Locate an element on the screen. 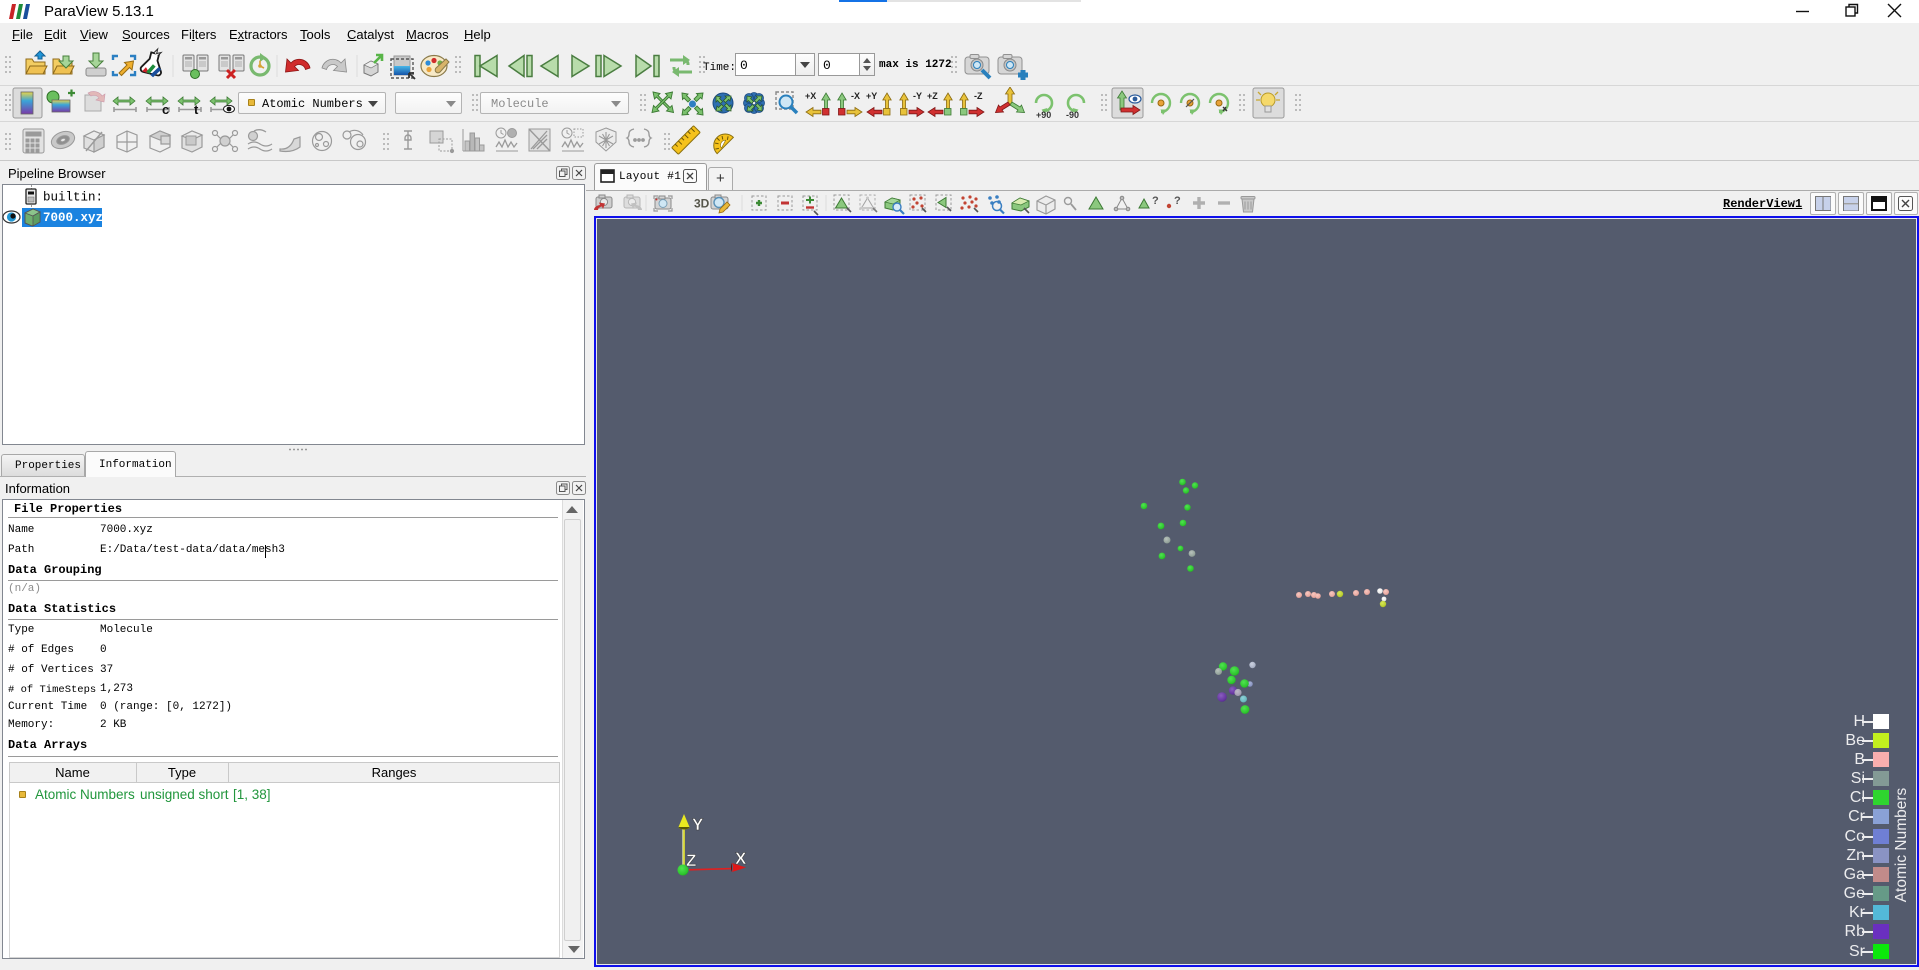 This screenshot has width=1919, height=970. svg-text: c is located at coordinates (165, 109).